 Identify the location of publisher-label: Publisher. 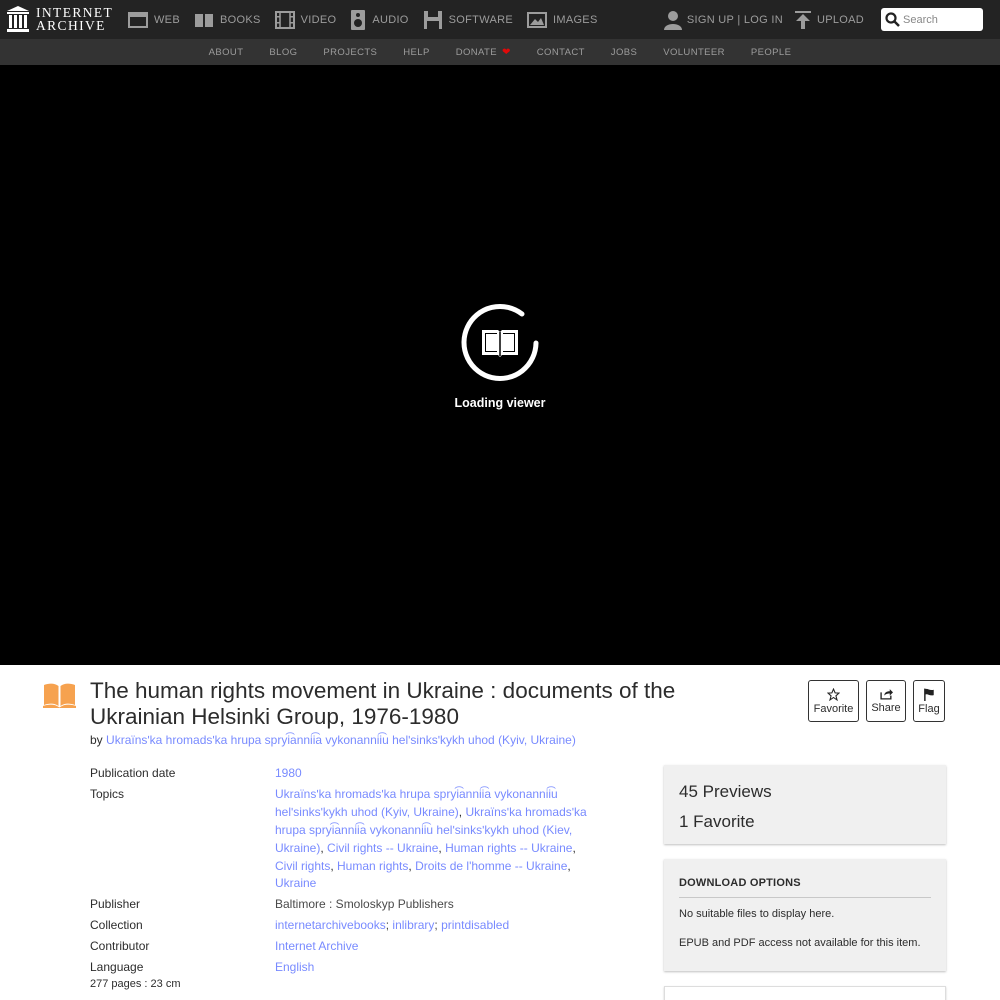
(115, 904).